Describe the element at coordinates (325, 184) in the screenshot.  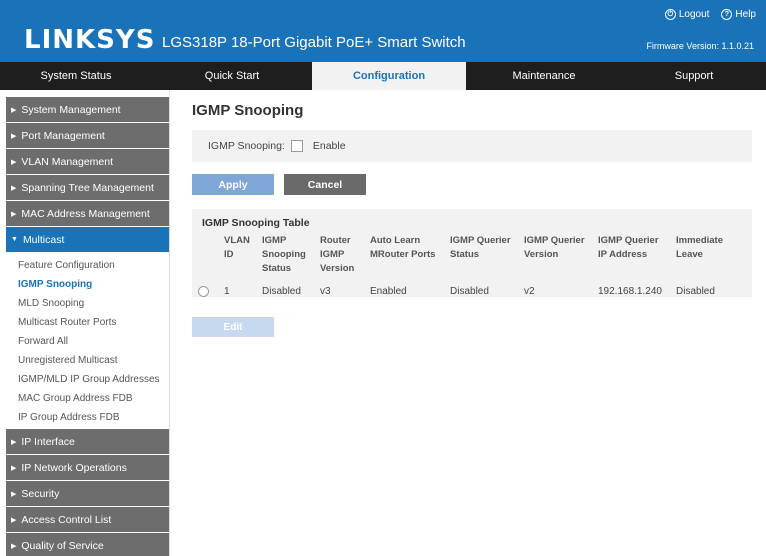
I see `cancel-button: Cancel` at that location.